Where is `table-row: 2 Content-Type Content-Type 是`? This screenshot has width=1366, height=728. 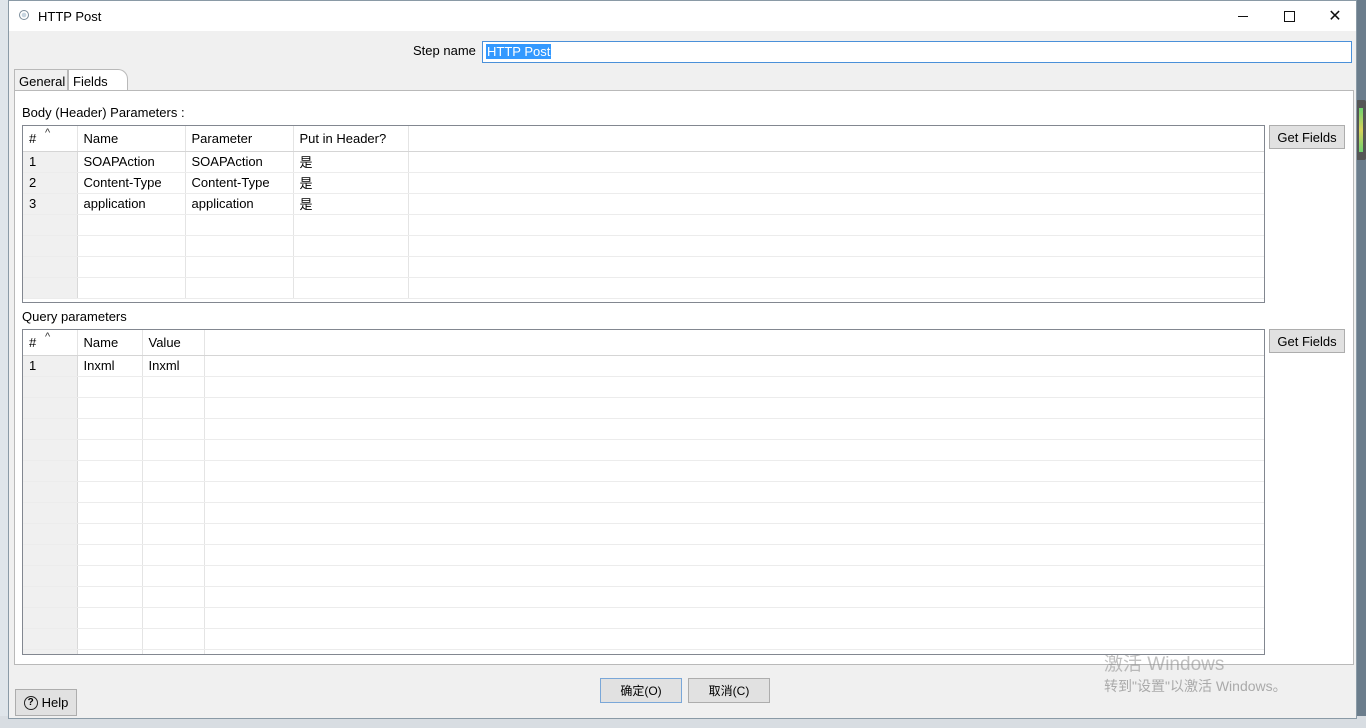 table-row: 2 Content-Type Content-Type 是 is located at coordinates (643, 183).